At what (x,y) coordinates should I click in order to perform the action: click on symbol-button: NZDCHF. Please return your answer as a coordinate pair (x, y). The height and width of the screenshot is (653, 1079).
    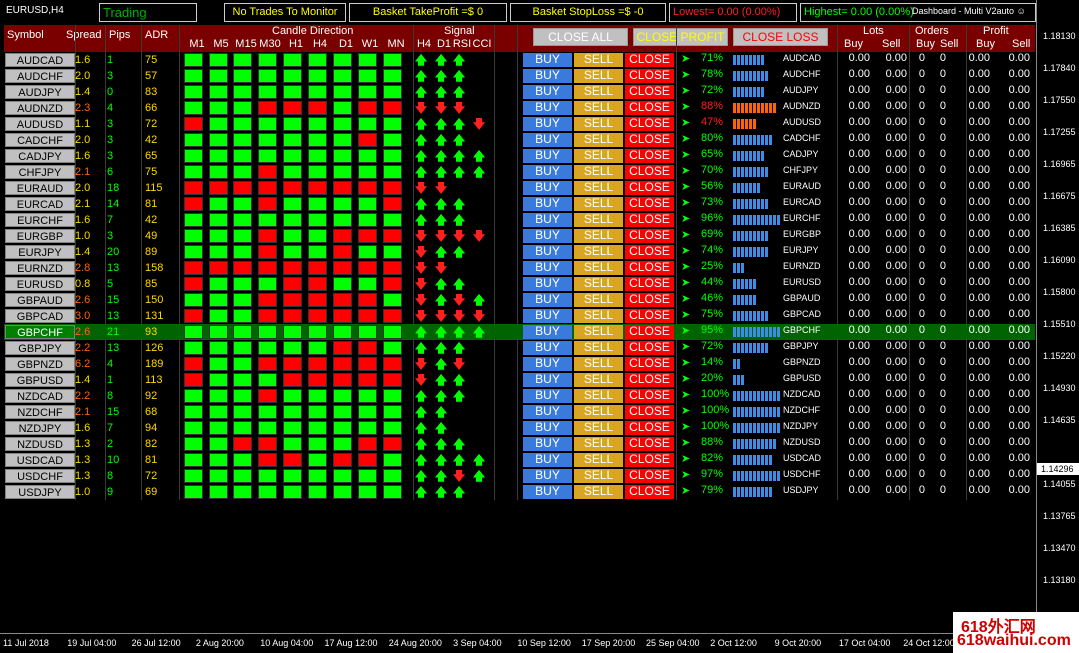
    Looking at the image, I should click on (40, 412).